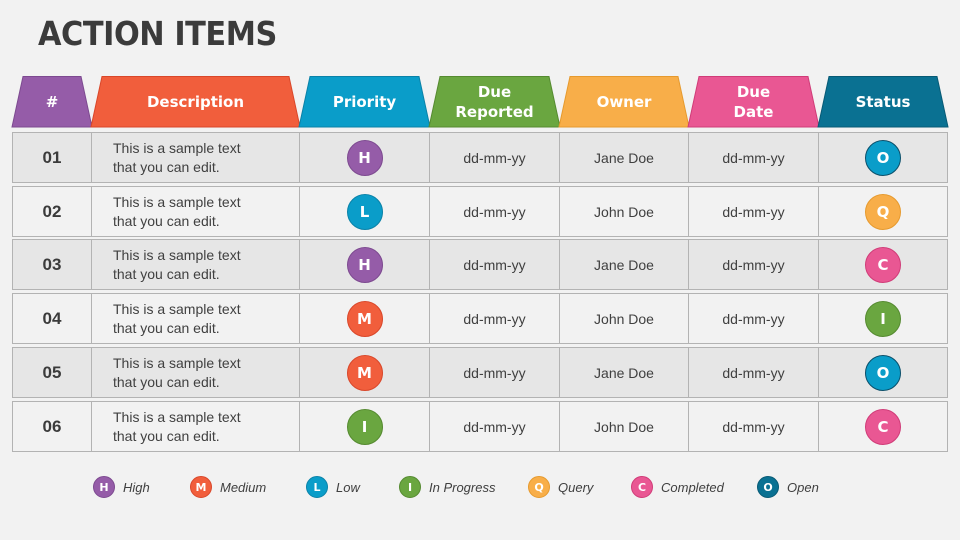 The width and height of the screenshot is (960, 540). What do you see at coordinates (410, 487) in the screenshot?
I see `legend-badge: I` at bounding box center [410, 487].